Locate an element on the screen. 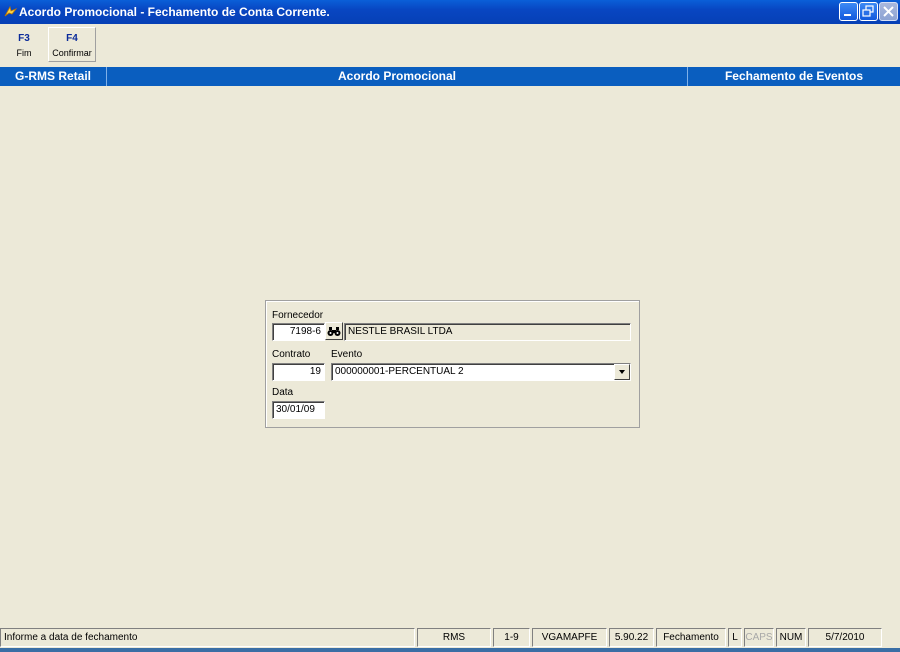 The width and height of the screenshot is (900, 652). close-button is located at coordinates (888, 11).